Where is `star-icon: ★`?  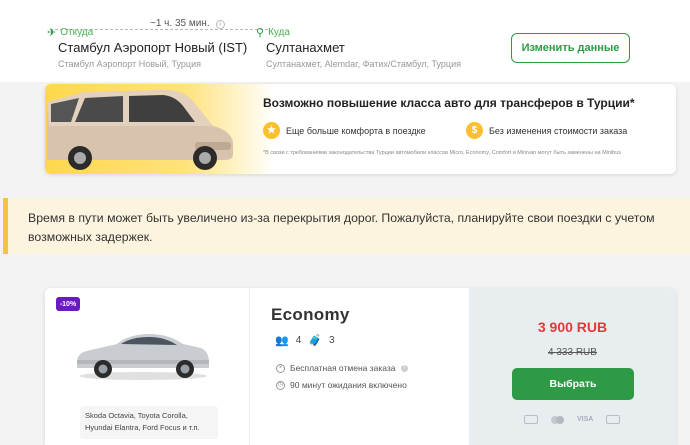 star-icon: ★ is located at coordinates (271, 130).